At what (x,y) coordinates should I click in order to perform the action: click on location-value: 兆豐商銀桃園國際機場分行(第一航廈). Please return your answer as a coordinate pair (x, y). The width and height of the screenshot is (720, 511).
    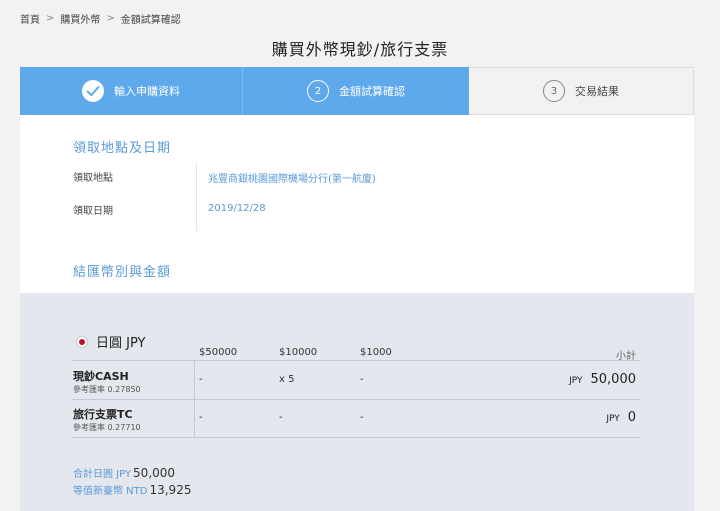
    Looking at the image, I should click on (292, 179).